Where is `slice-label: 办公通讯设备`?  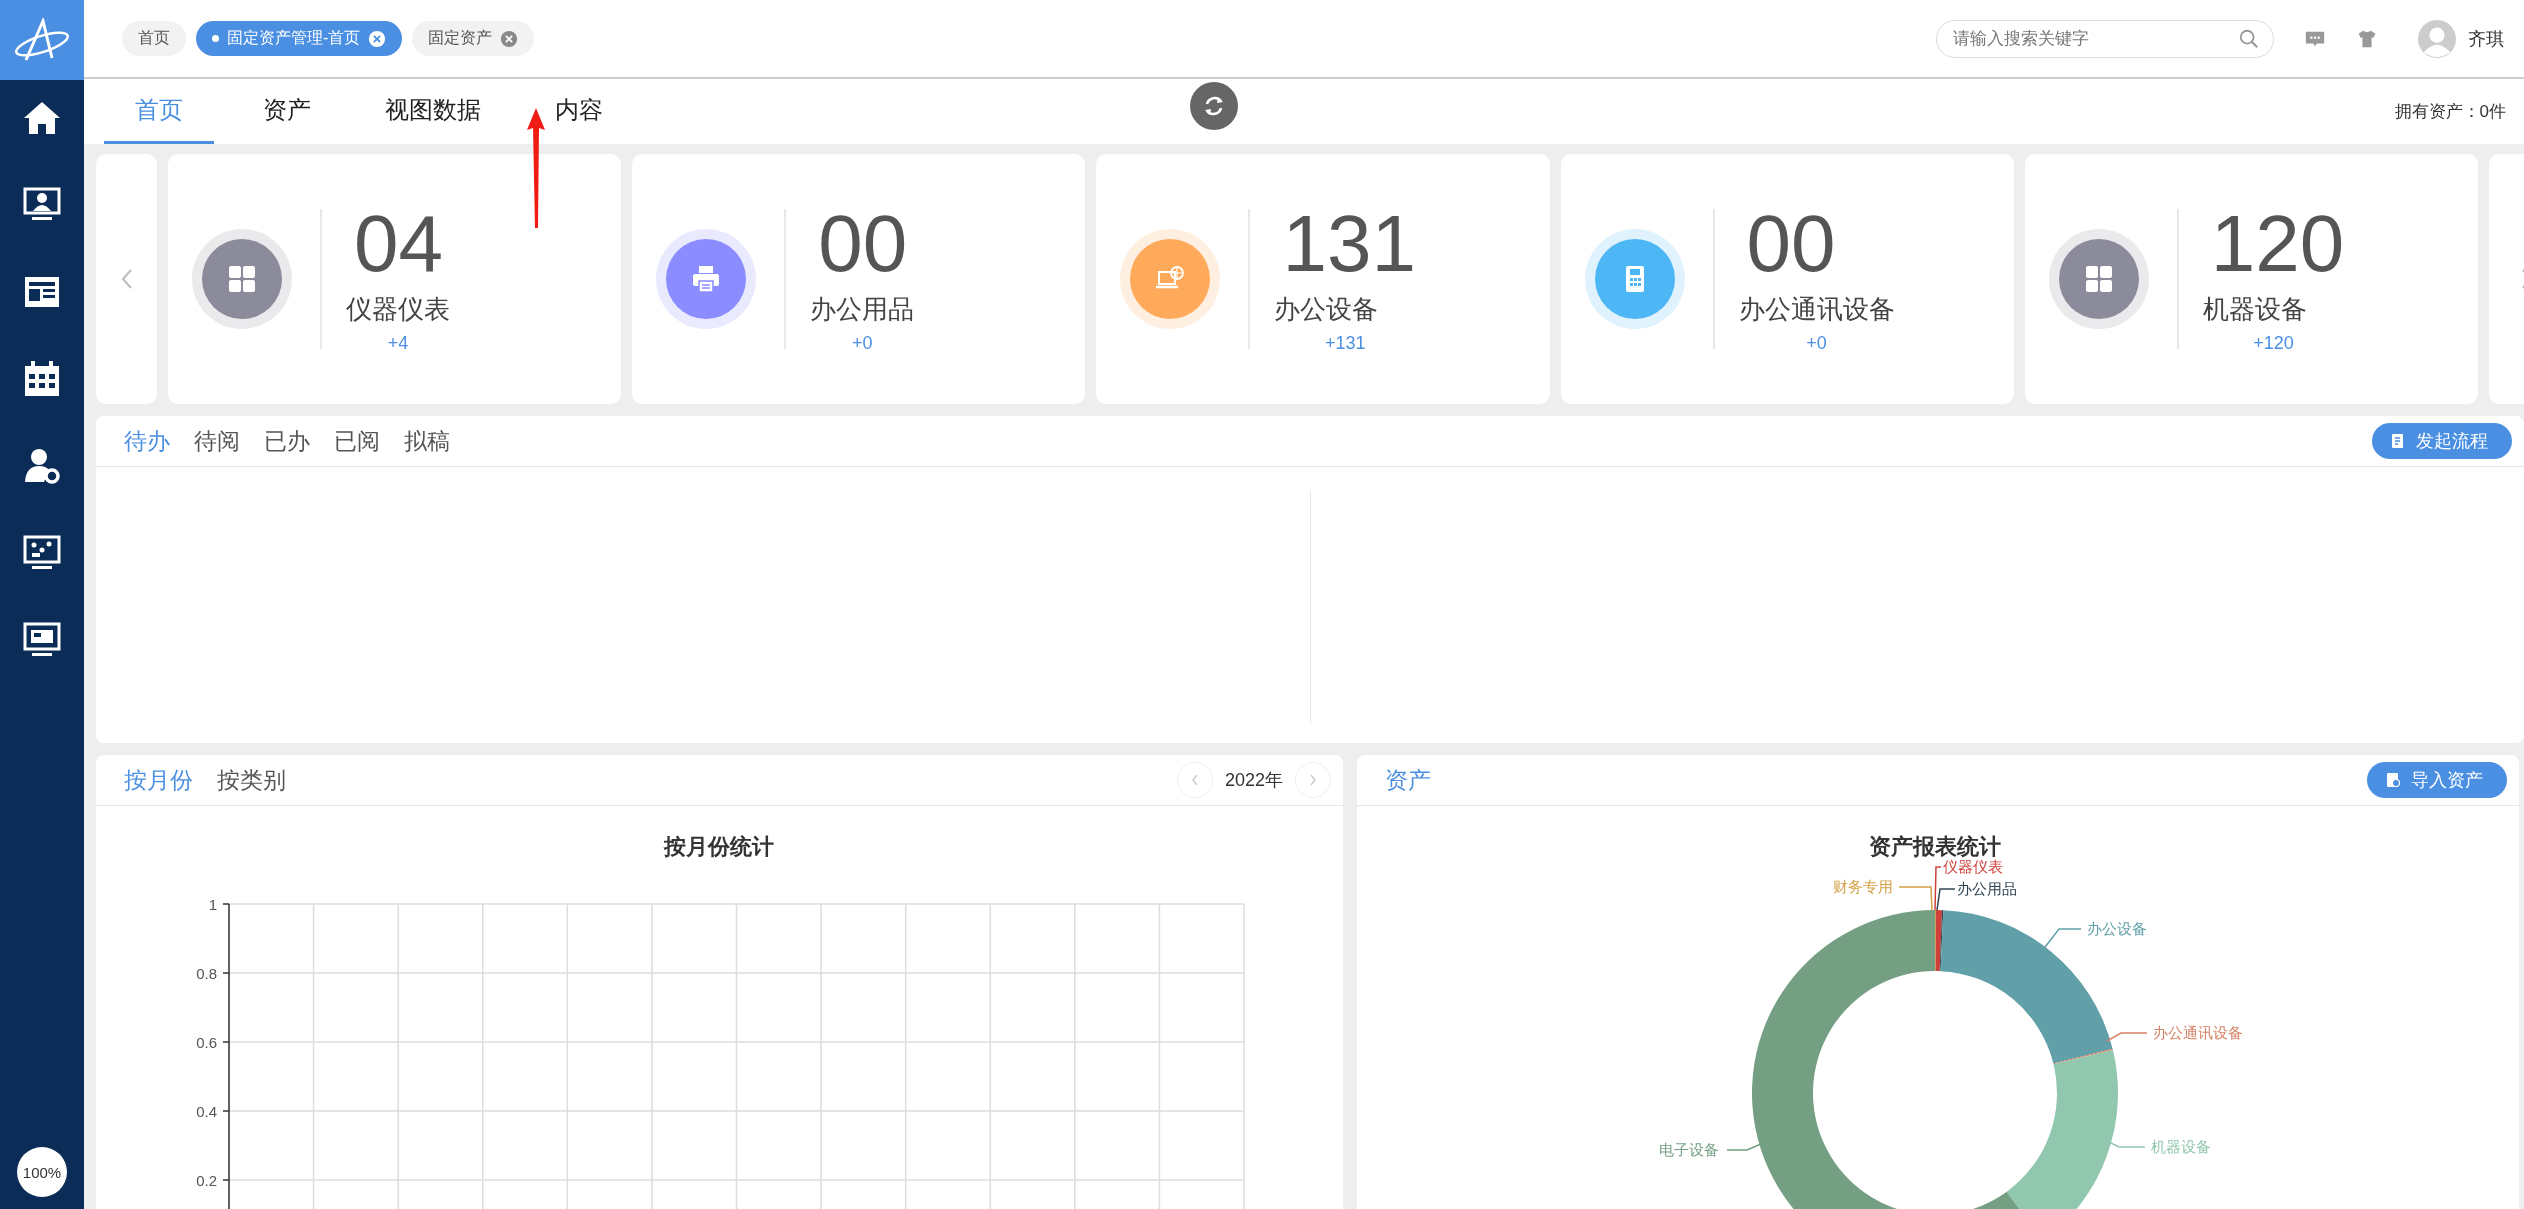
slice-label: 办公通讯设备 is located at coordinates (2198, 1032).